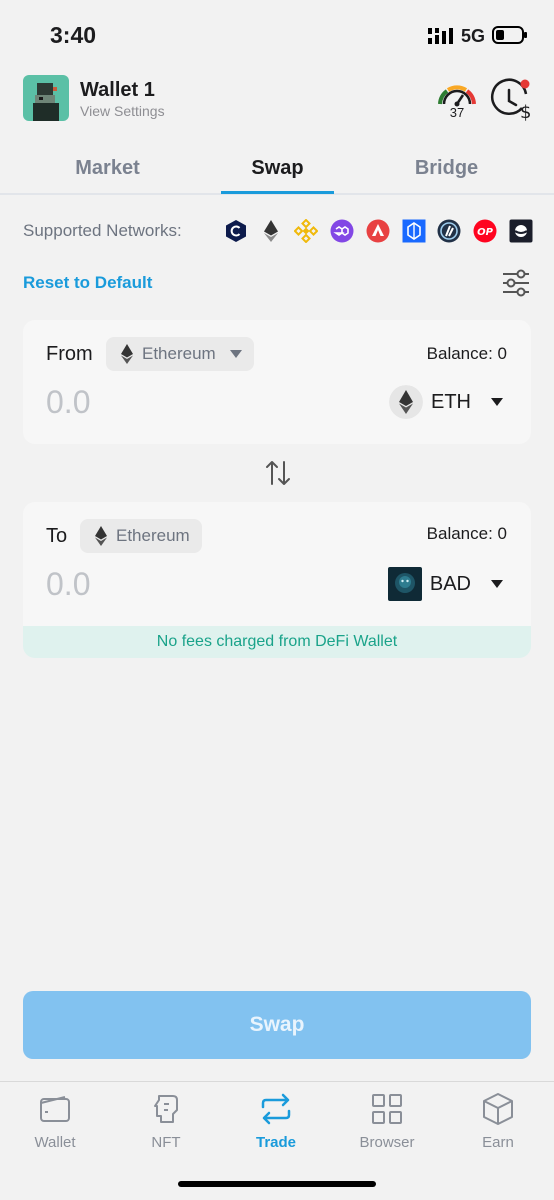 This screenshot has width=554, height=1200. I want to click on swap-direction-icon, so click(278, 473).